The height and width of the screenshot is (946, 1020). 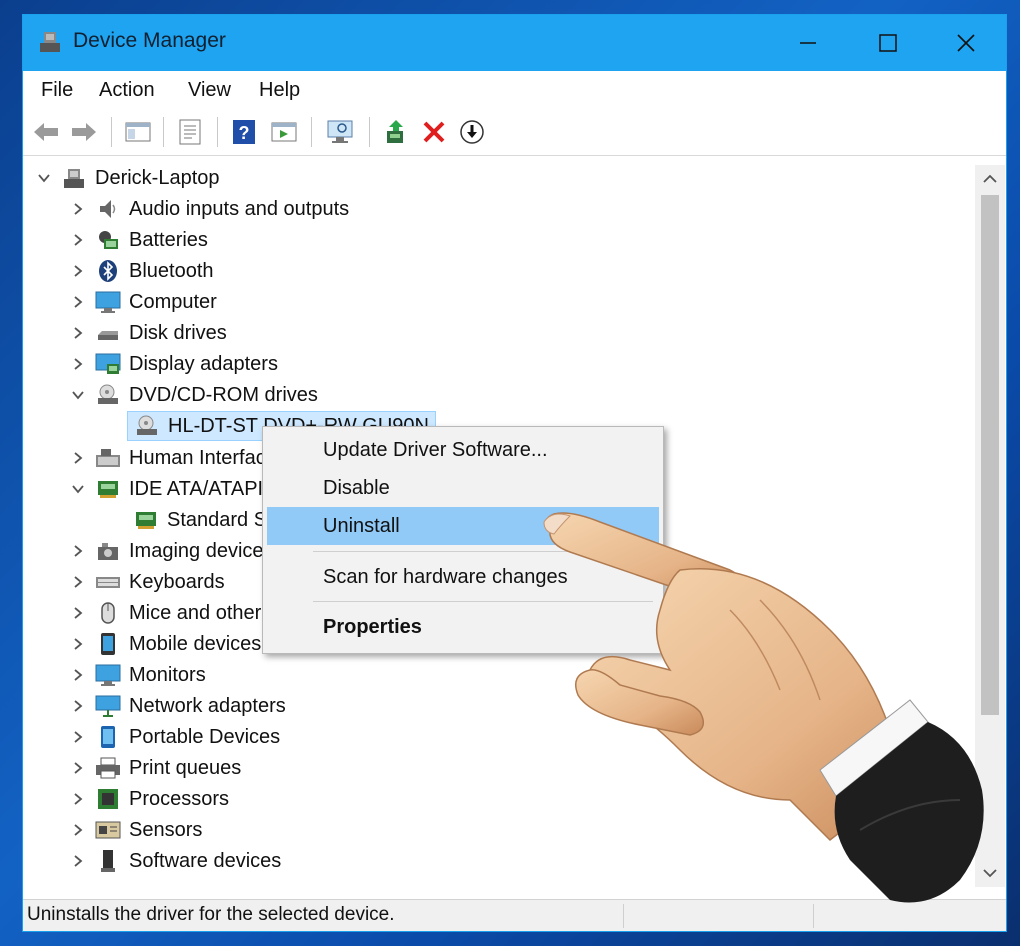 I want to click on tree-item-bluetooth: Bluetooth, so click(x=142, y=271).